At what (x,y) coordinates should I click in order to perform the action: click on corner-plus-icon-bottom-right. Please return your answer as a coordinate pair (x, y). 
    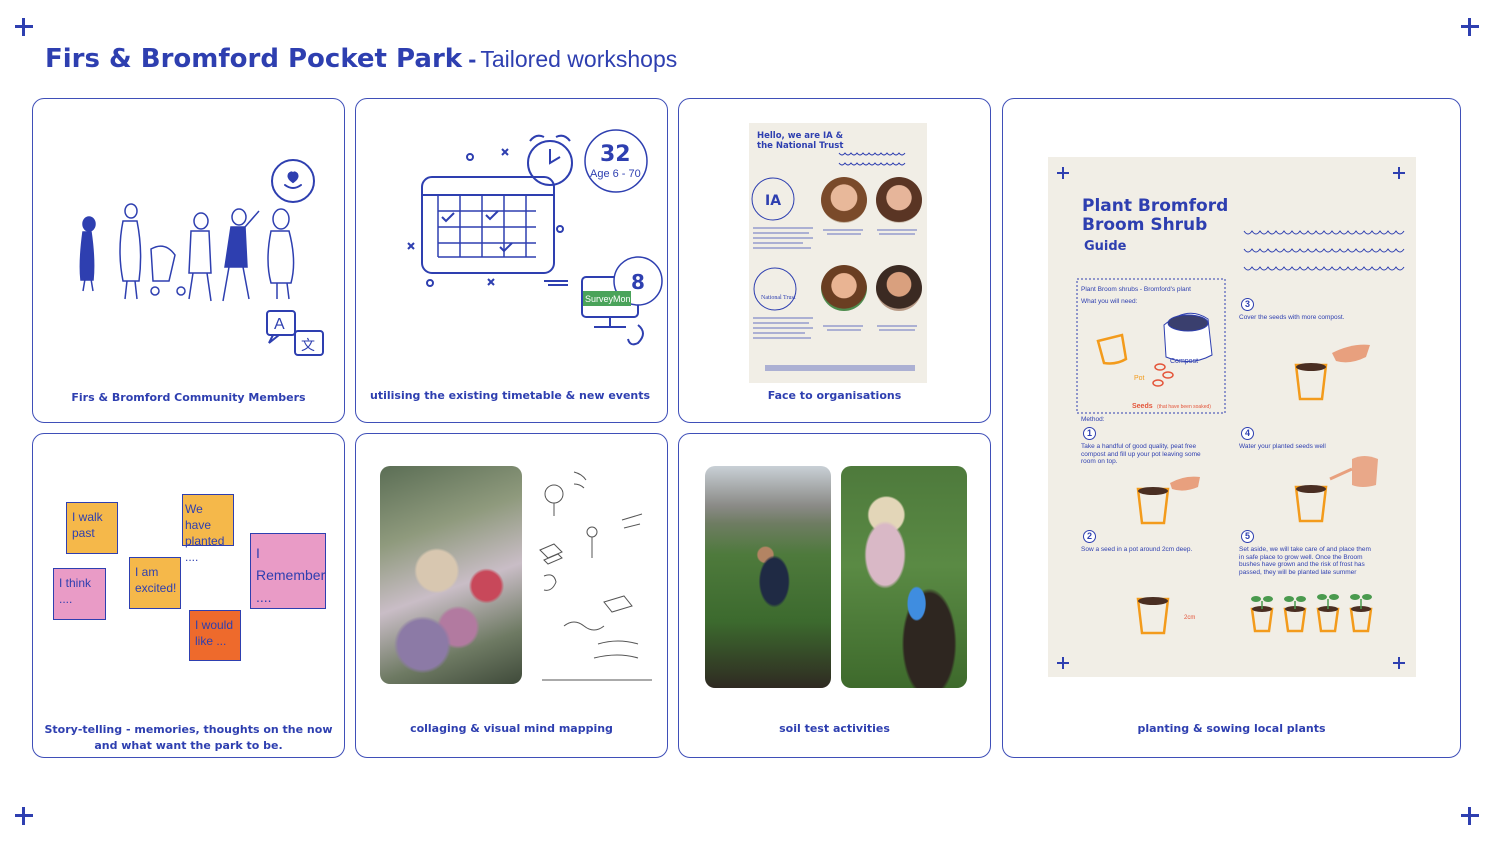
    Looking at the image, I should click on (1470, 816).